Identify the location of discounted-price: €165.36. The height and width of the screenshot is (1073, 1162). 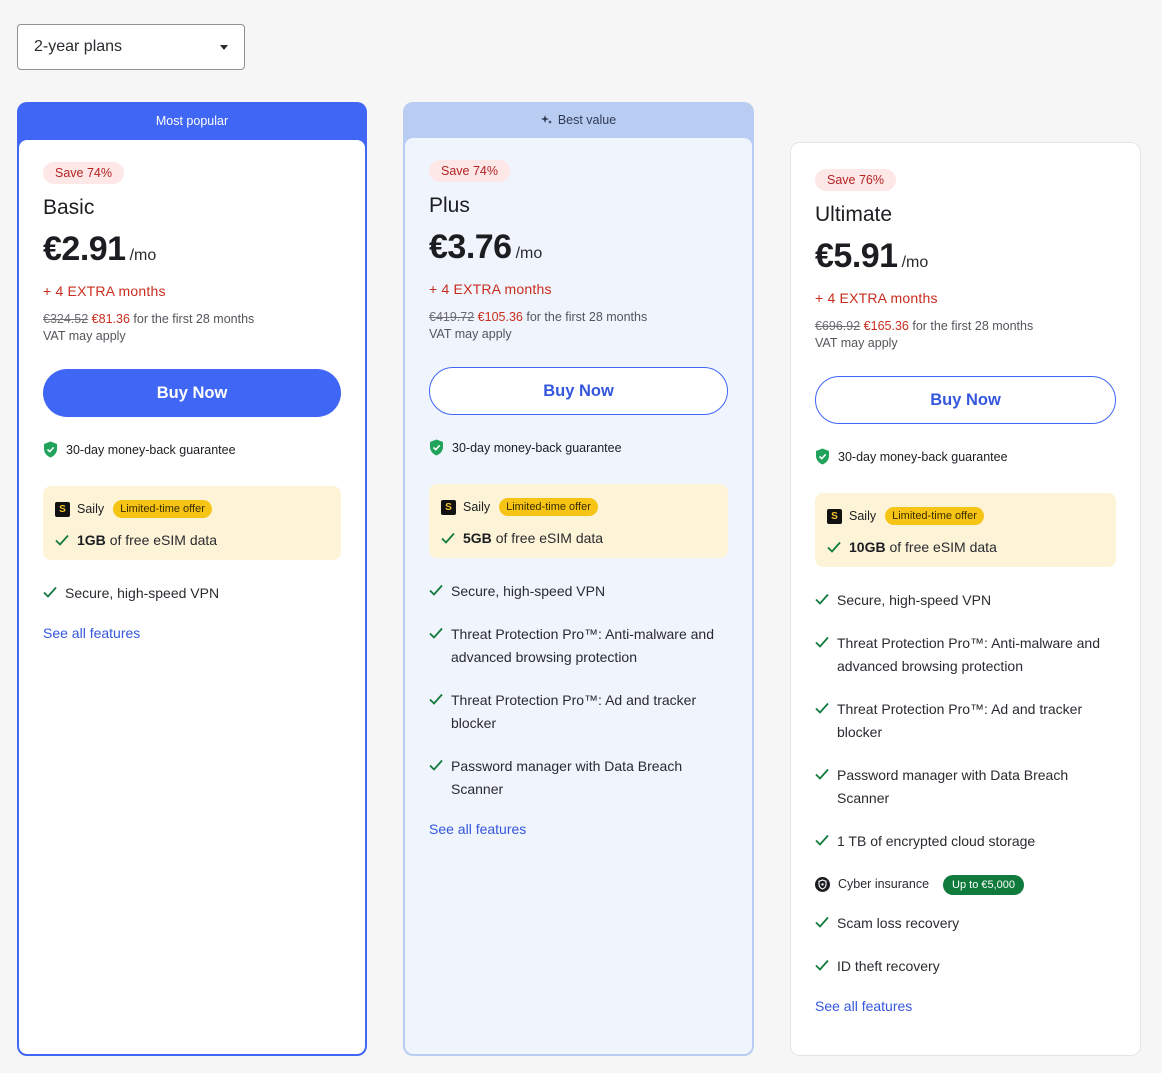
(886, 326).